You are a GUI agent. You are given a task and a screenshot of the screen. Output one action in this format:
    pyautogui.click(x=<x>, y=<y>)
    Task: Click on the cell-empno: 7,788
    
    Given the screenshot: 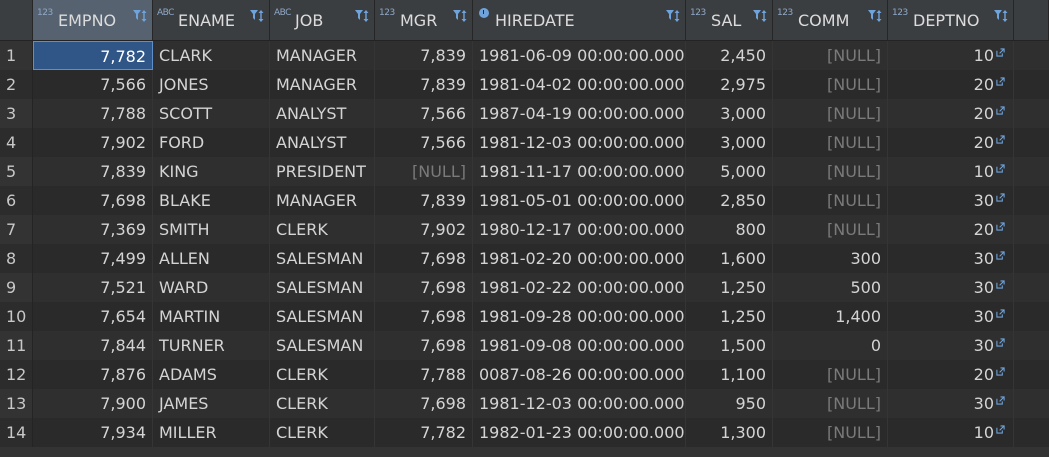 What is the action you would take?
    pyautogui.click(x=93, y=113)
    